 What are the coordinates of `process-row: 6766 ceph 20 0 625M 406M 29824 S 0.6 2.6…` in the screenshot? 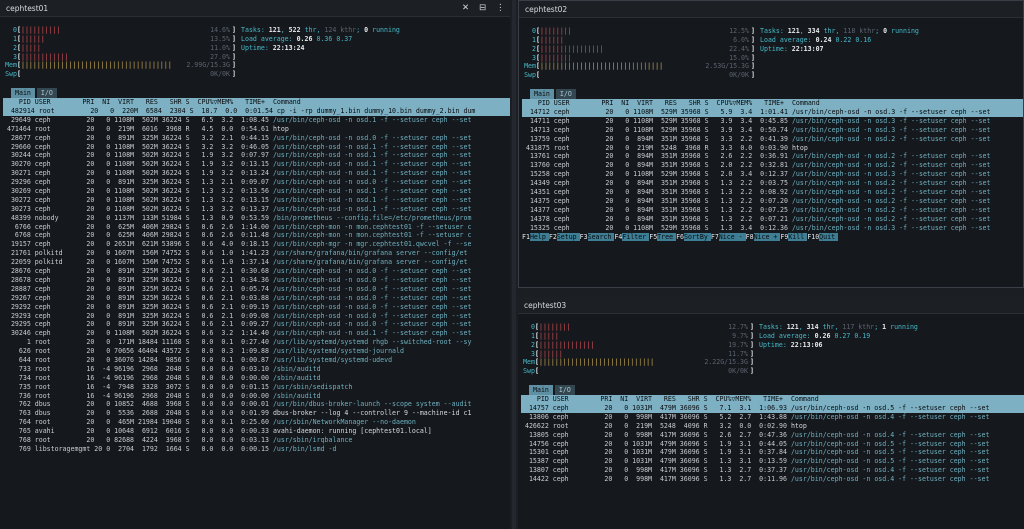 It's located at (256, 227).